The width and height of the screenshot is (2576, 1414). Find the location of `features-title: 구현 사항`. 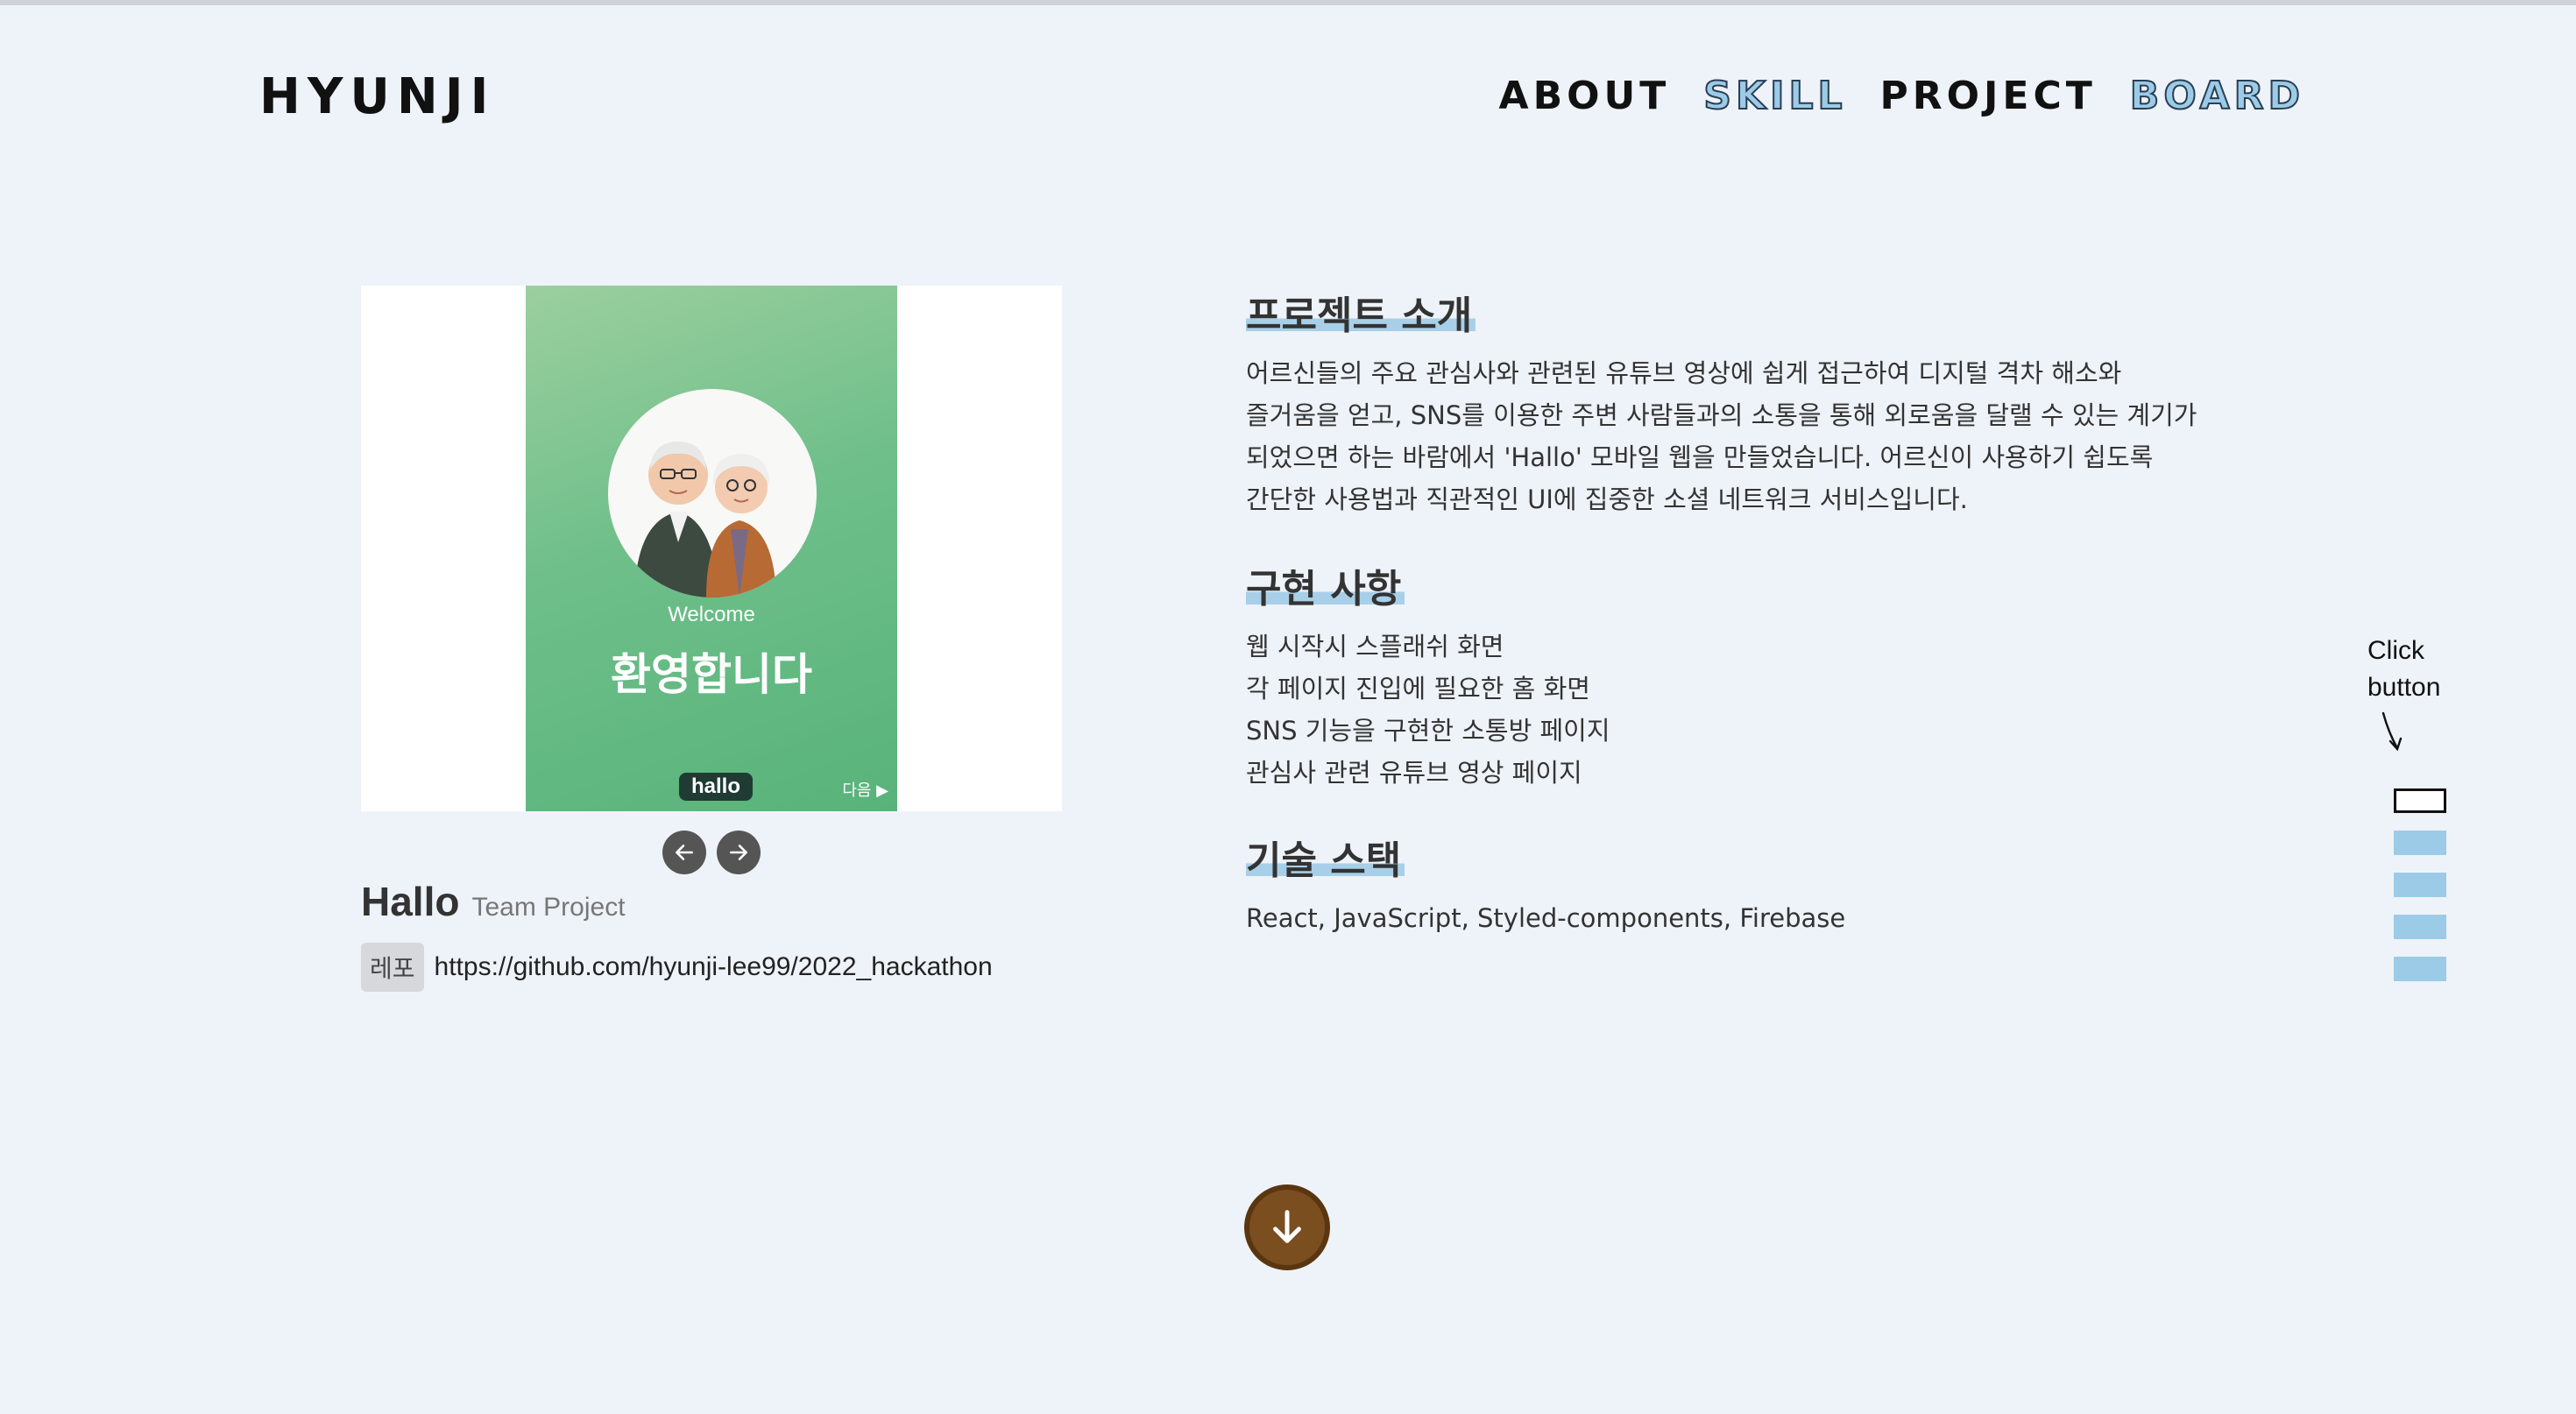

features-title: 구현 사항 is located at coordinates (1325, 585).